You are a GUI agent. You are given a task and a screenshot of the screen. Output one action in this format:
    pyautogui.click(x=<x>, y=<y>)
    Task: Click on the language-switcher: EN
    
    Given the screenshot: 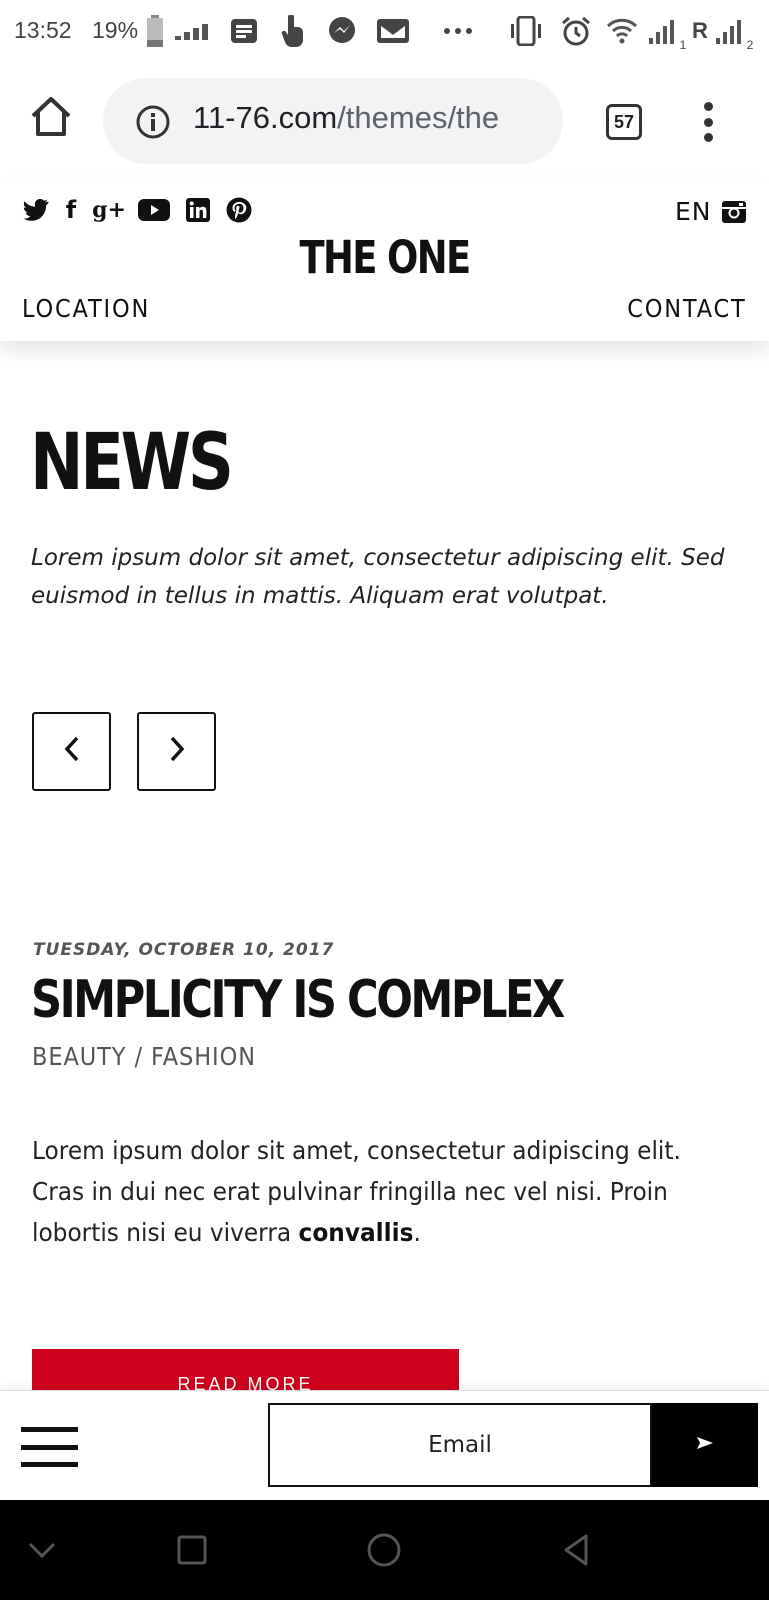 What is the action you would take?
    pyautogui.click(x=693, y=211)
    